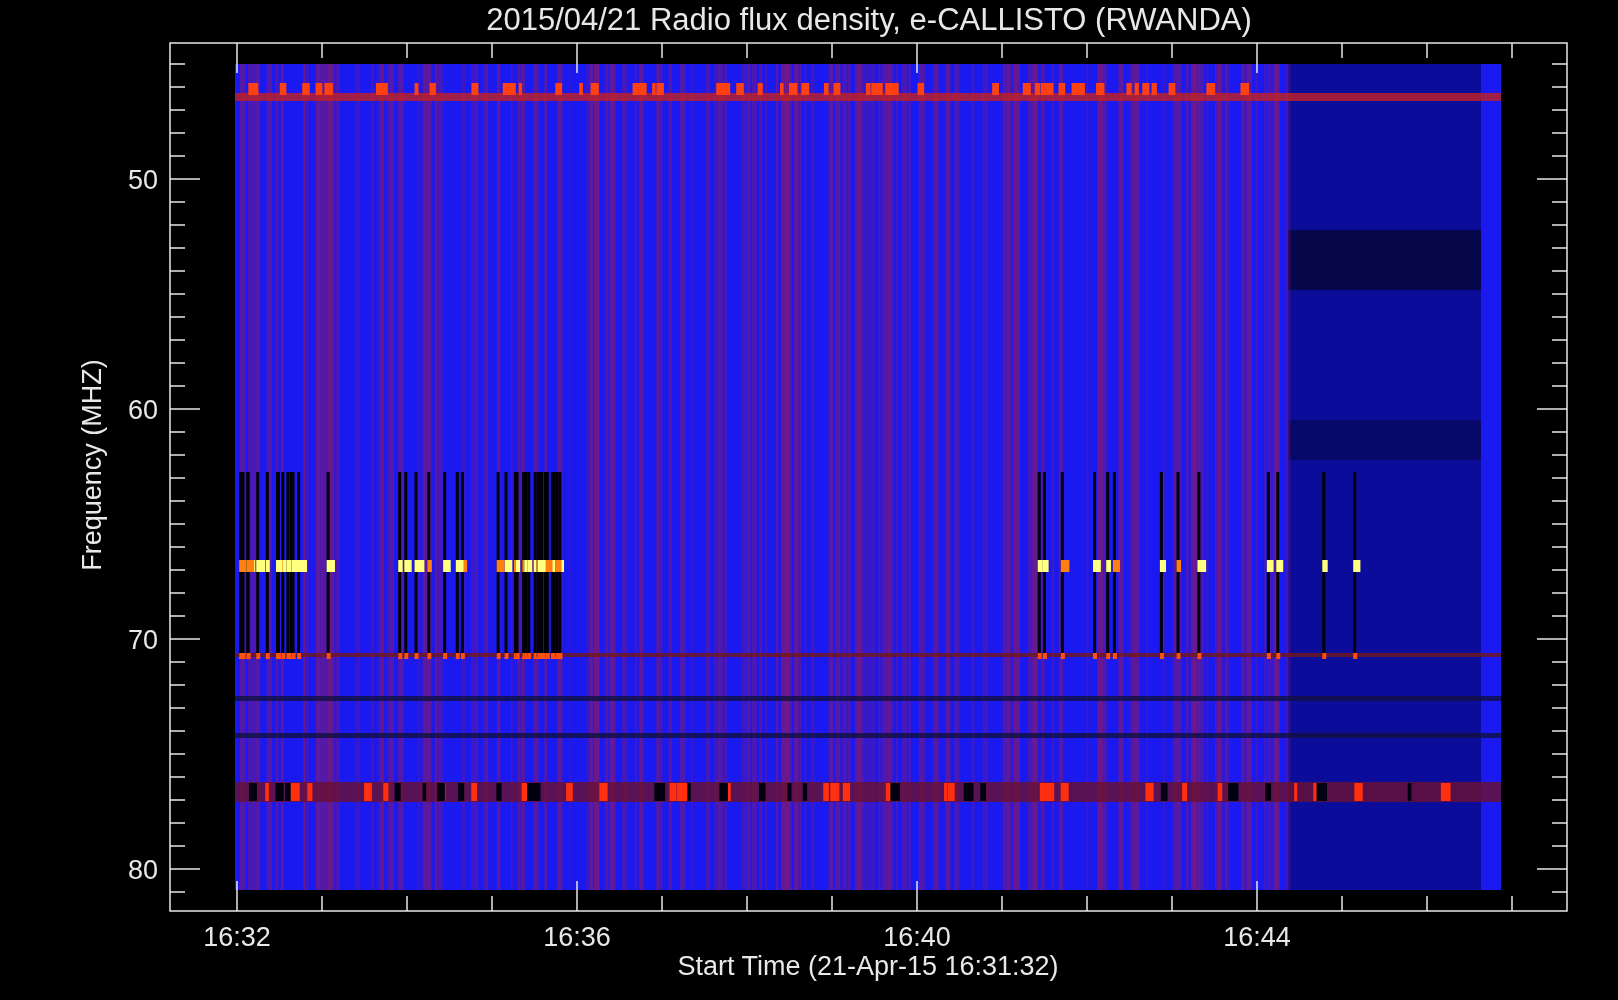  I want to click on x-tick-label: 16:36, so click(577, 937).